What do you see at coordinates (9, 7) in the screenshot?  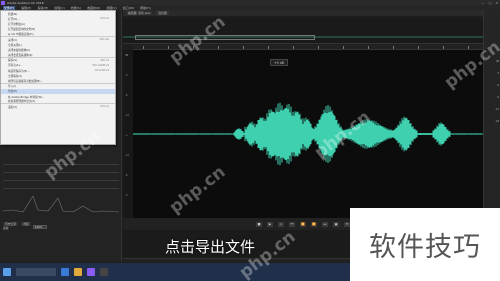 I see `menu-file: 文件(F)` at bounding box center [9, 7].